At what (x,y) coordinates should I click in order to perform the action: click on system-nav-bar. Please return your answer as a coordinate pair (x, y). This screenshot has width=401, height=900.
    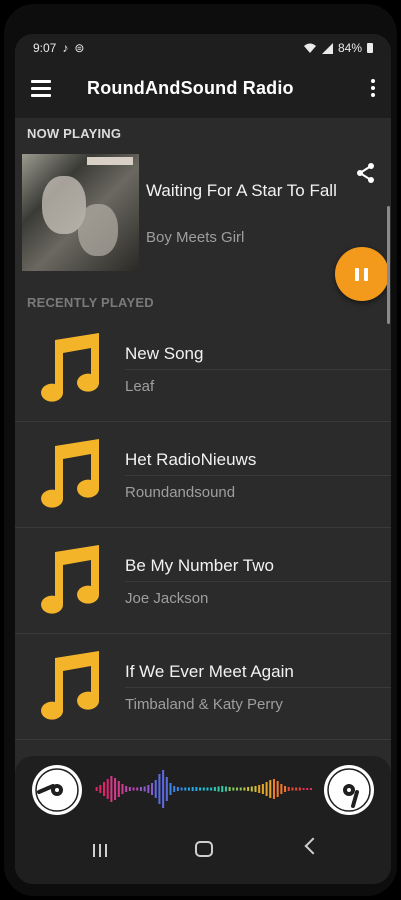
    Looking at the image, I should click on (203, 853).